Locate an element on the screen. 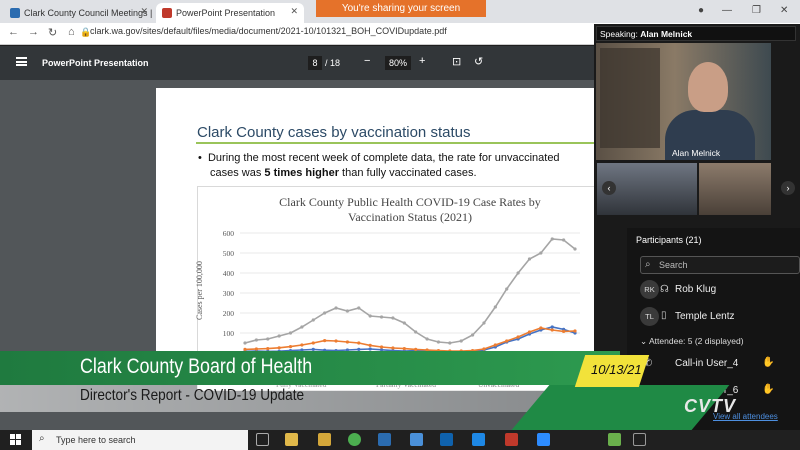 This screenshot has width=800, height=450. browser-icon is located at coordinates (478, 439).